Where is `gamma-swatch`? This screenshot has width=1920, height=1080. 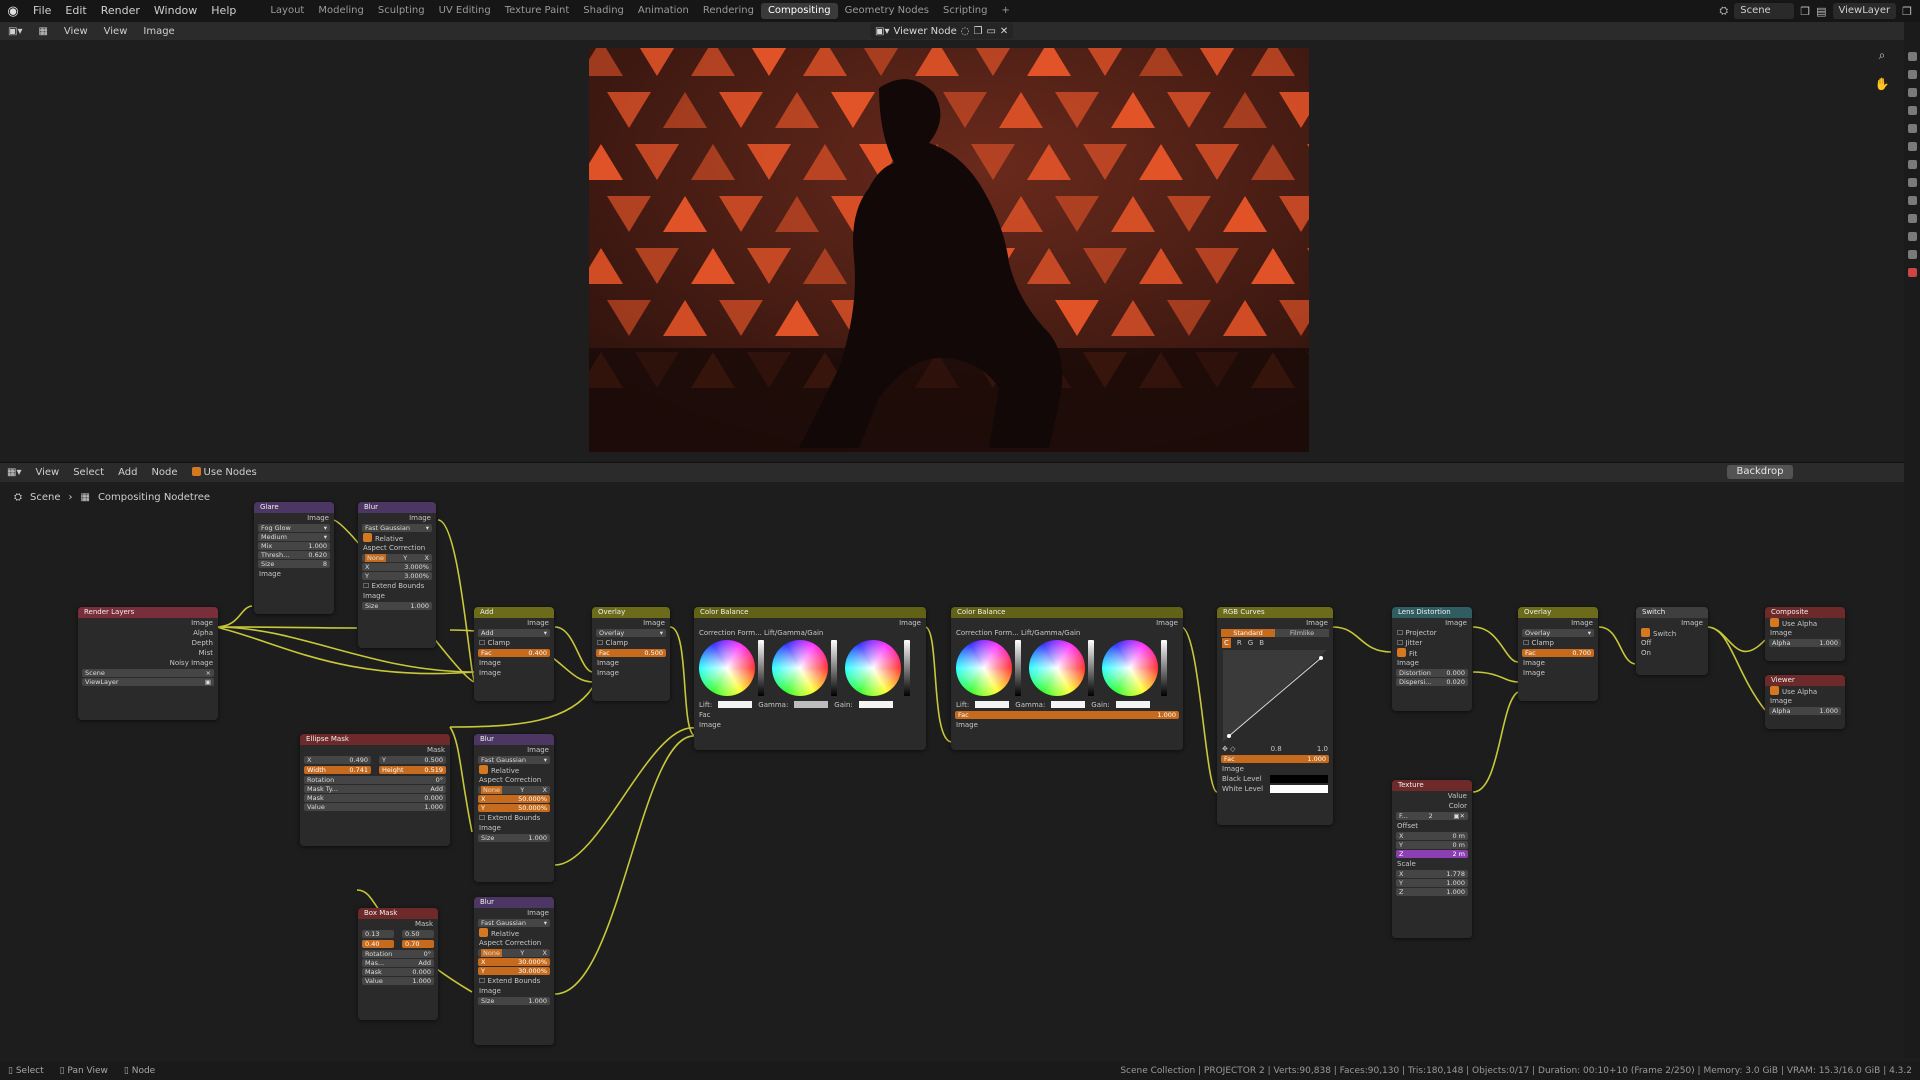
gamma-swatch is located at coordinates (1068, 704).